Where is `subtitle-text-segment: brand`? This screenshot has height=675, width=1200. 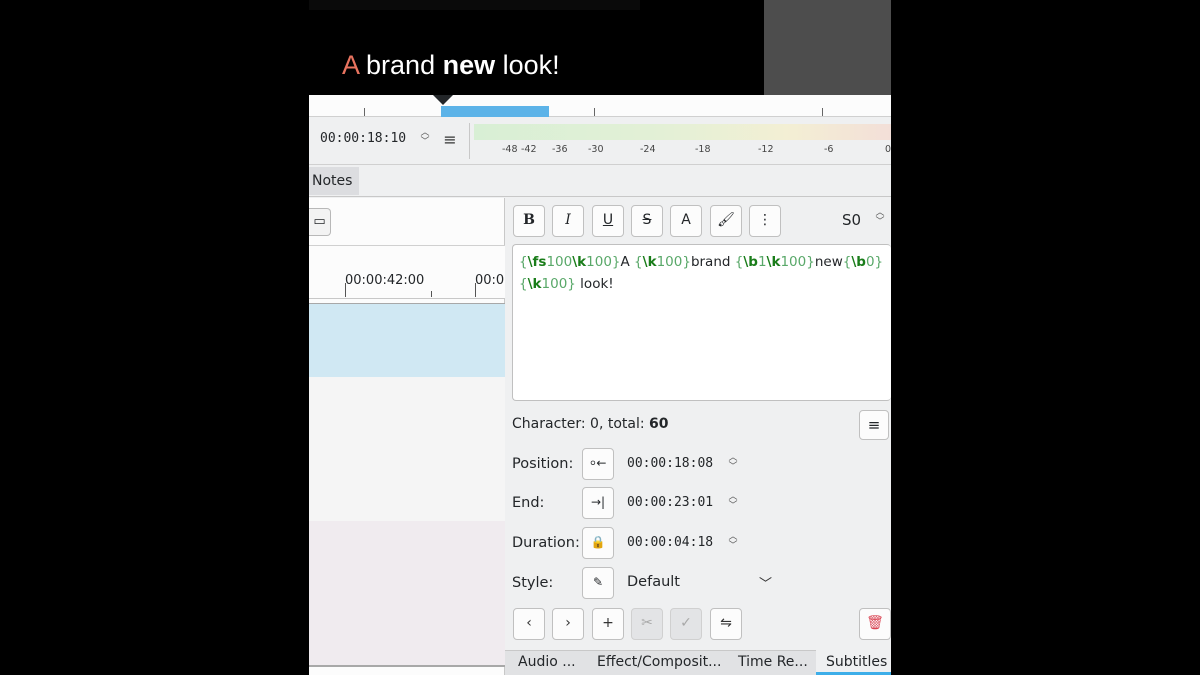 subtitle-text-segment: brand is located at coordinates (712, 262).